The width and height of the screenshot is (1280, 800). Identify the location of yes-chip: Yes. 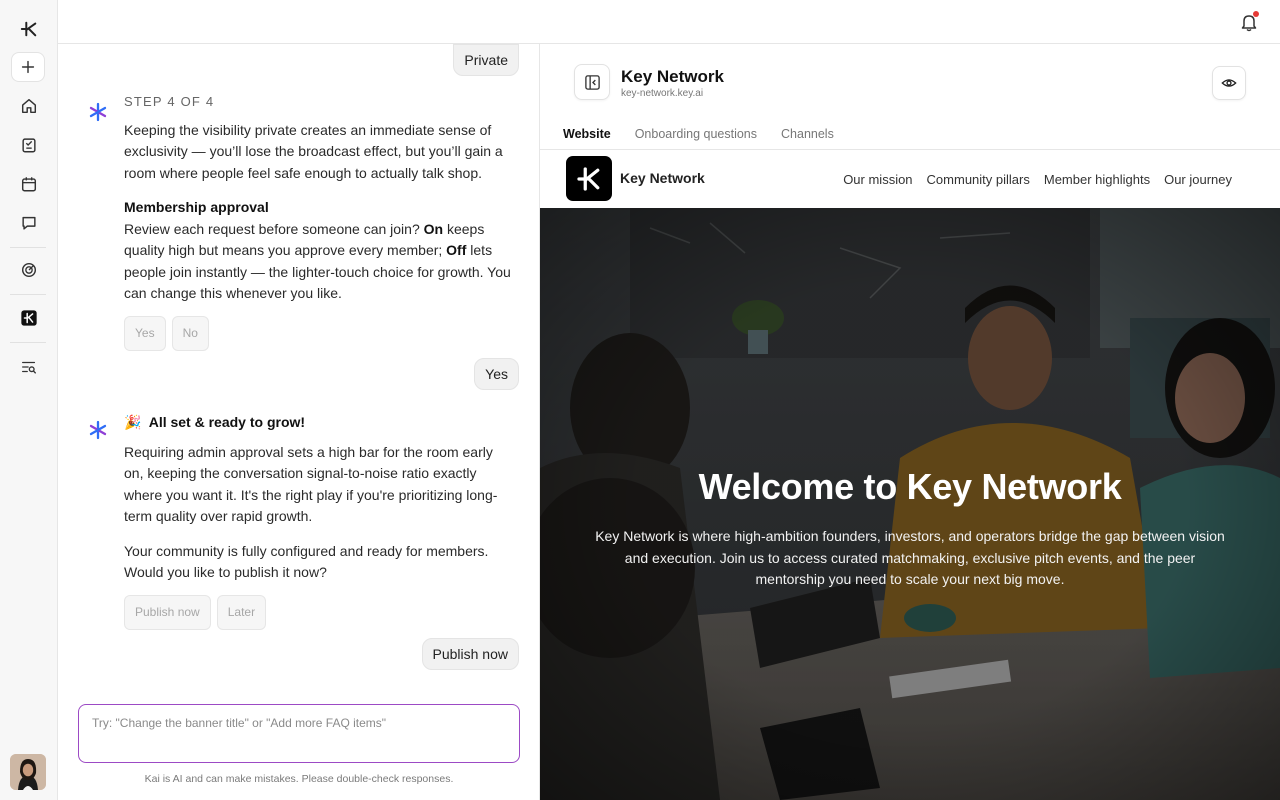
(145, 333).